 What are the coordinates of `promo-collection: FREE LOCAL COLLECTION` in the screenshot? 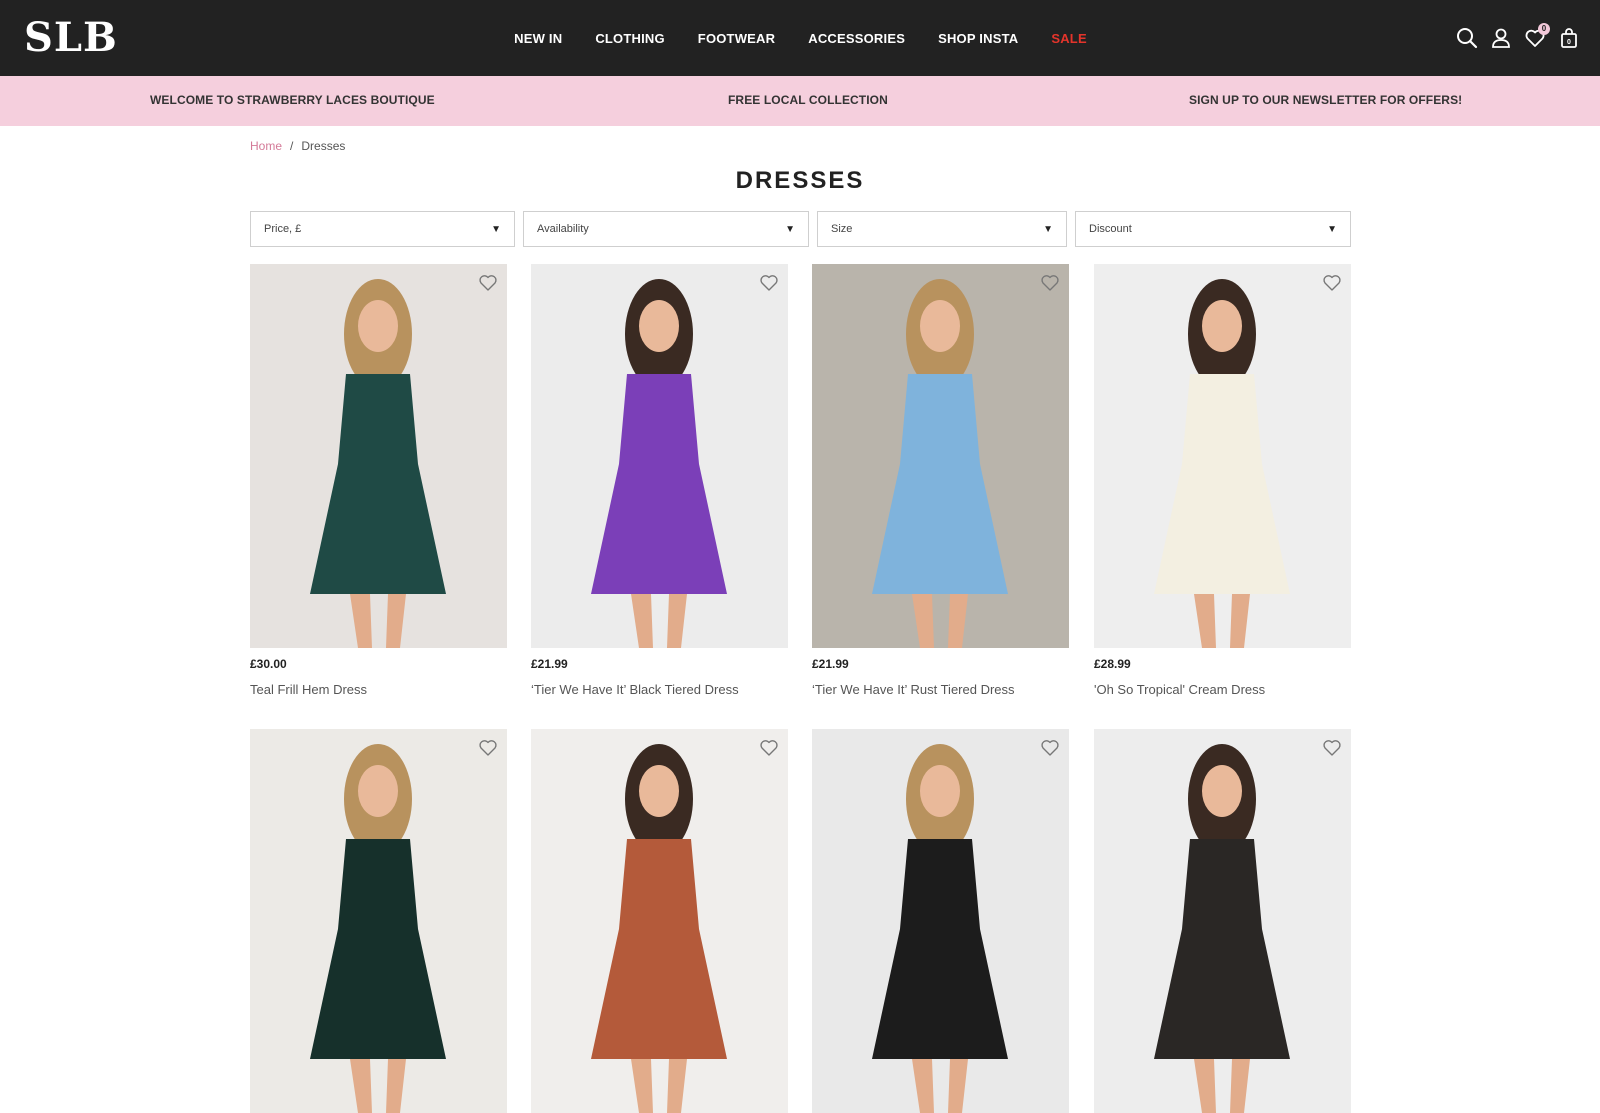 It's located at (808, 100).